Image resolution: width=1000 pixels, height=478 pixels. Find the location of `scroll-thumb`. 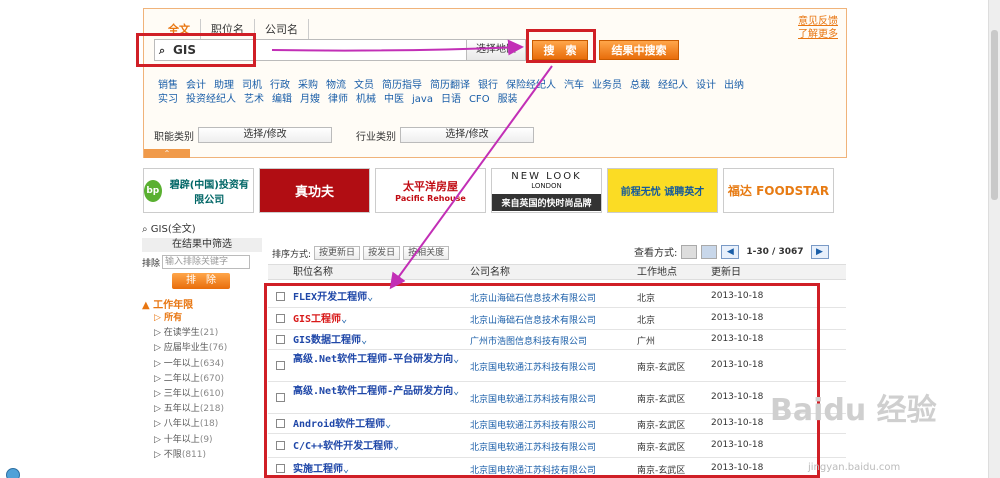

scroll-thumb is located at coordinates (994, 115).